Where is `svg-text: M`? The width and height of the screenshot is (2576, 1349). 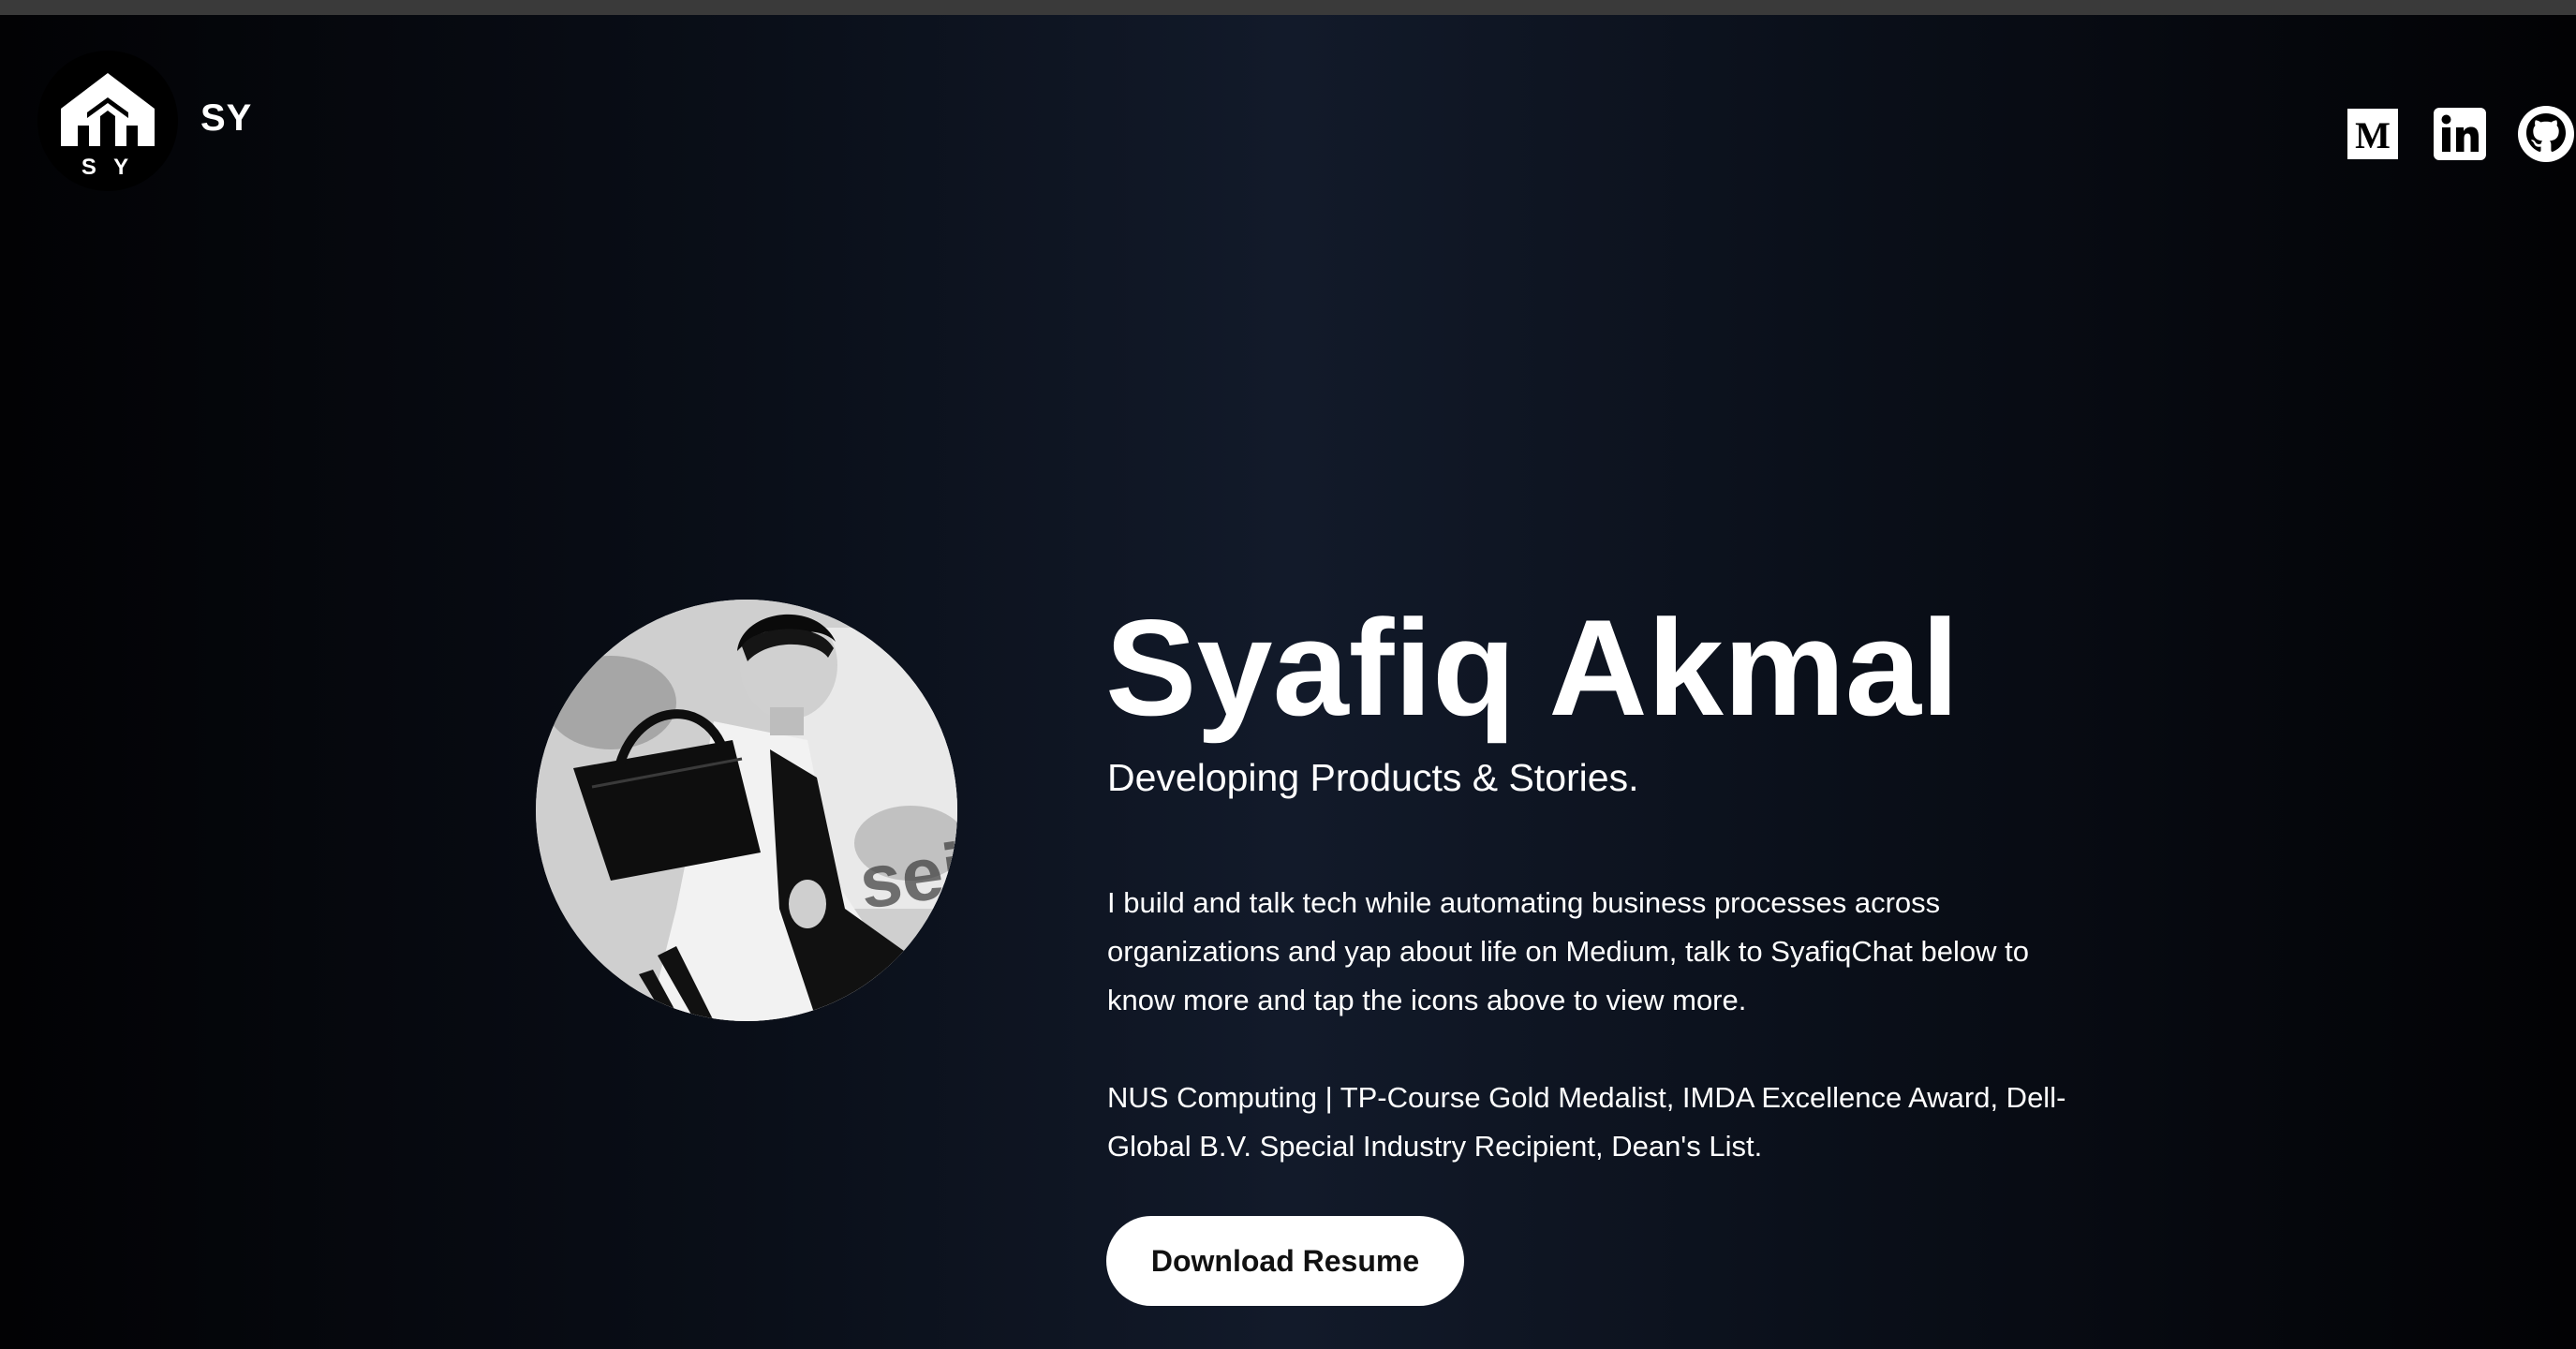 svg-text: M is located at coordinates (2373, 135).